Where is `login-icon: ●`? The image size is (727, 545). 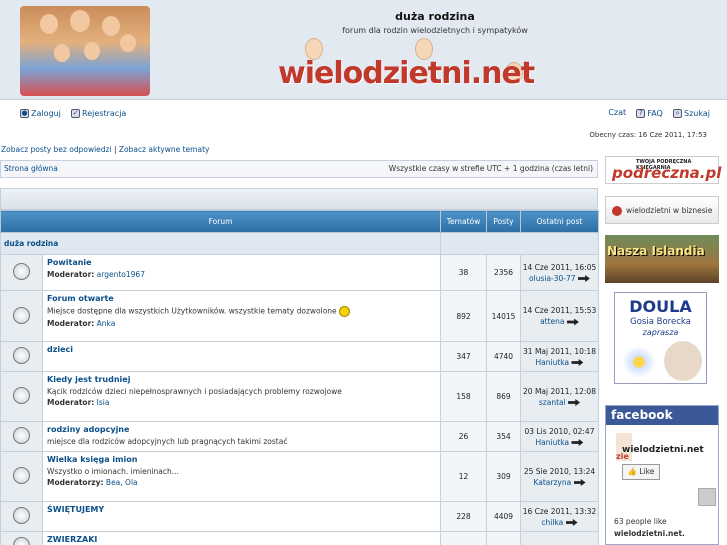 login-icon: ● is located at coordinates (24, 113).